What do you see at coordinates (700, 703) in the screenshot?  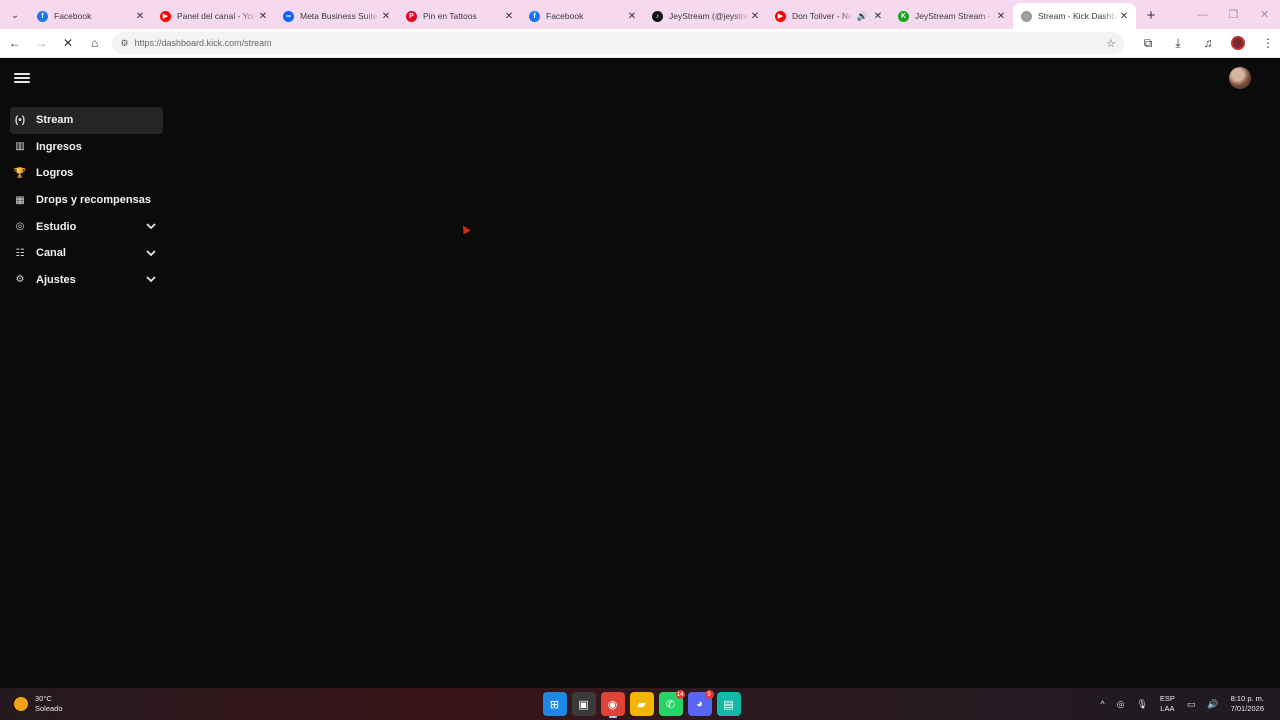 I see `discord-icon: ◕ 9` at bounding box center [700, 703].